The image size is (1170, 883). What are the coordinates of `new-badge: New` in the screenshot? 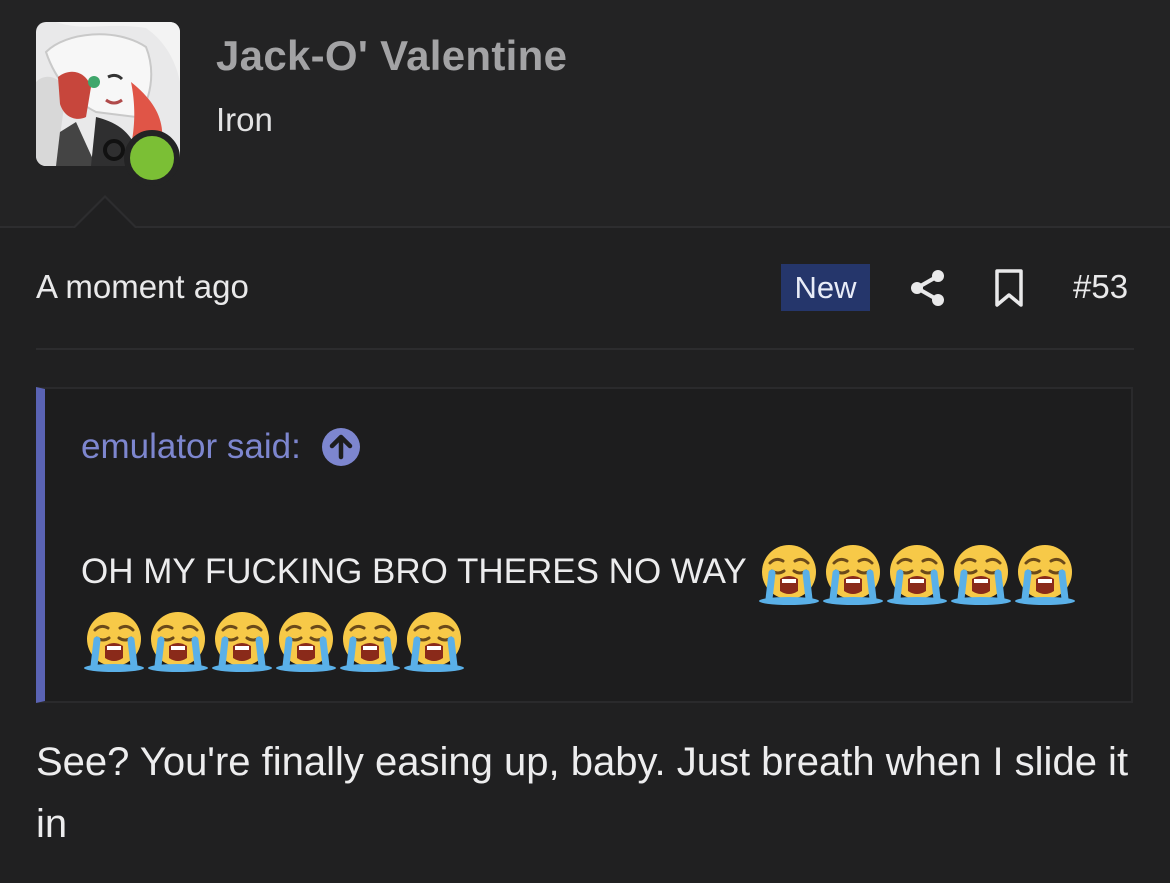 It's located at (825, 287).